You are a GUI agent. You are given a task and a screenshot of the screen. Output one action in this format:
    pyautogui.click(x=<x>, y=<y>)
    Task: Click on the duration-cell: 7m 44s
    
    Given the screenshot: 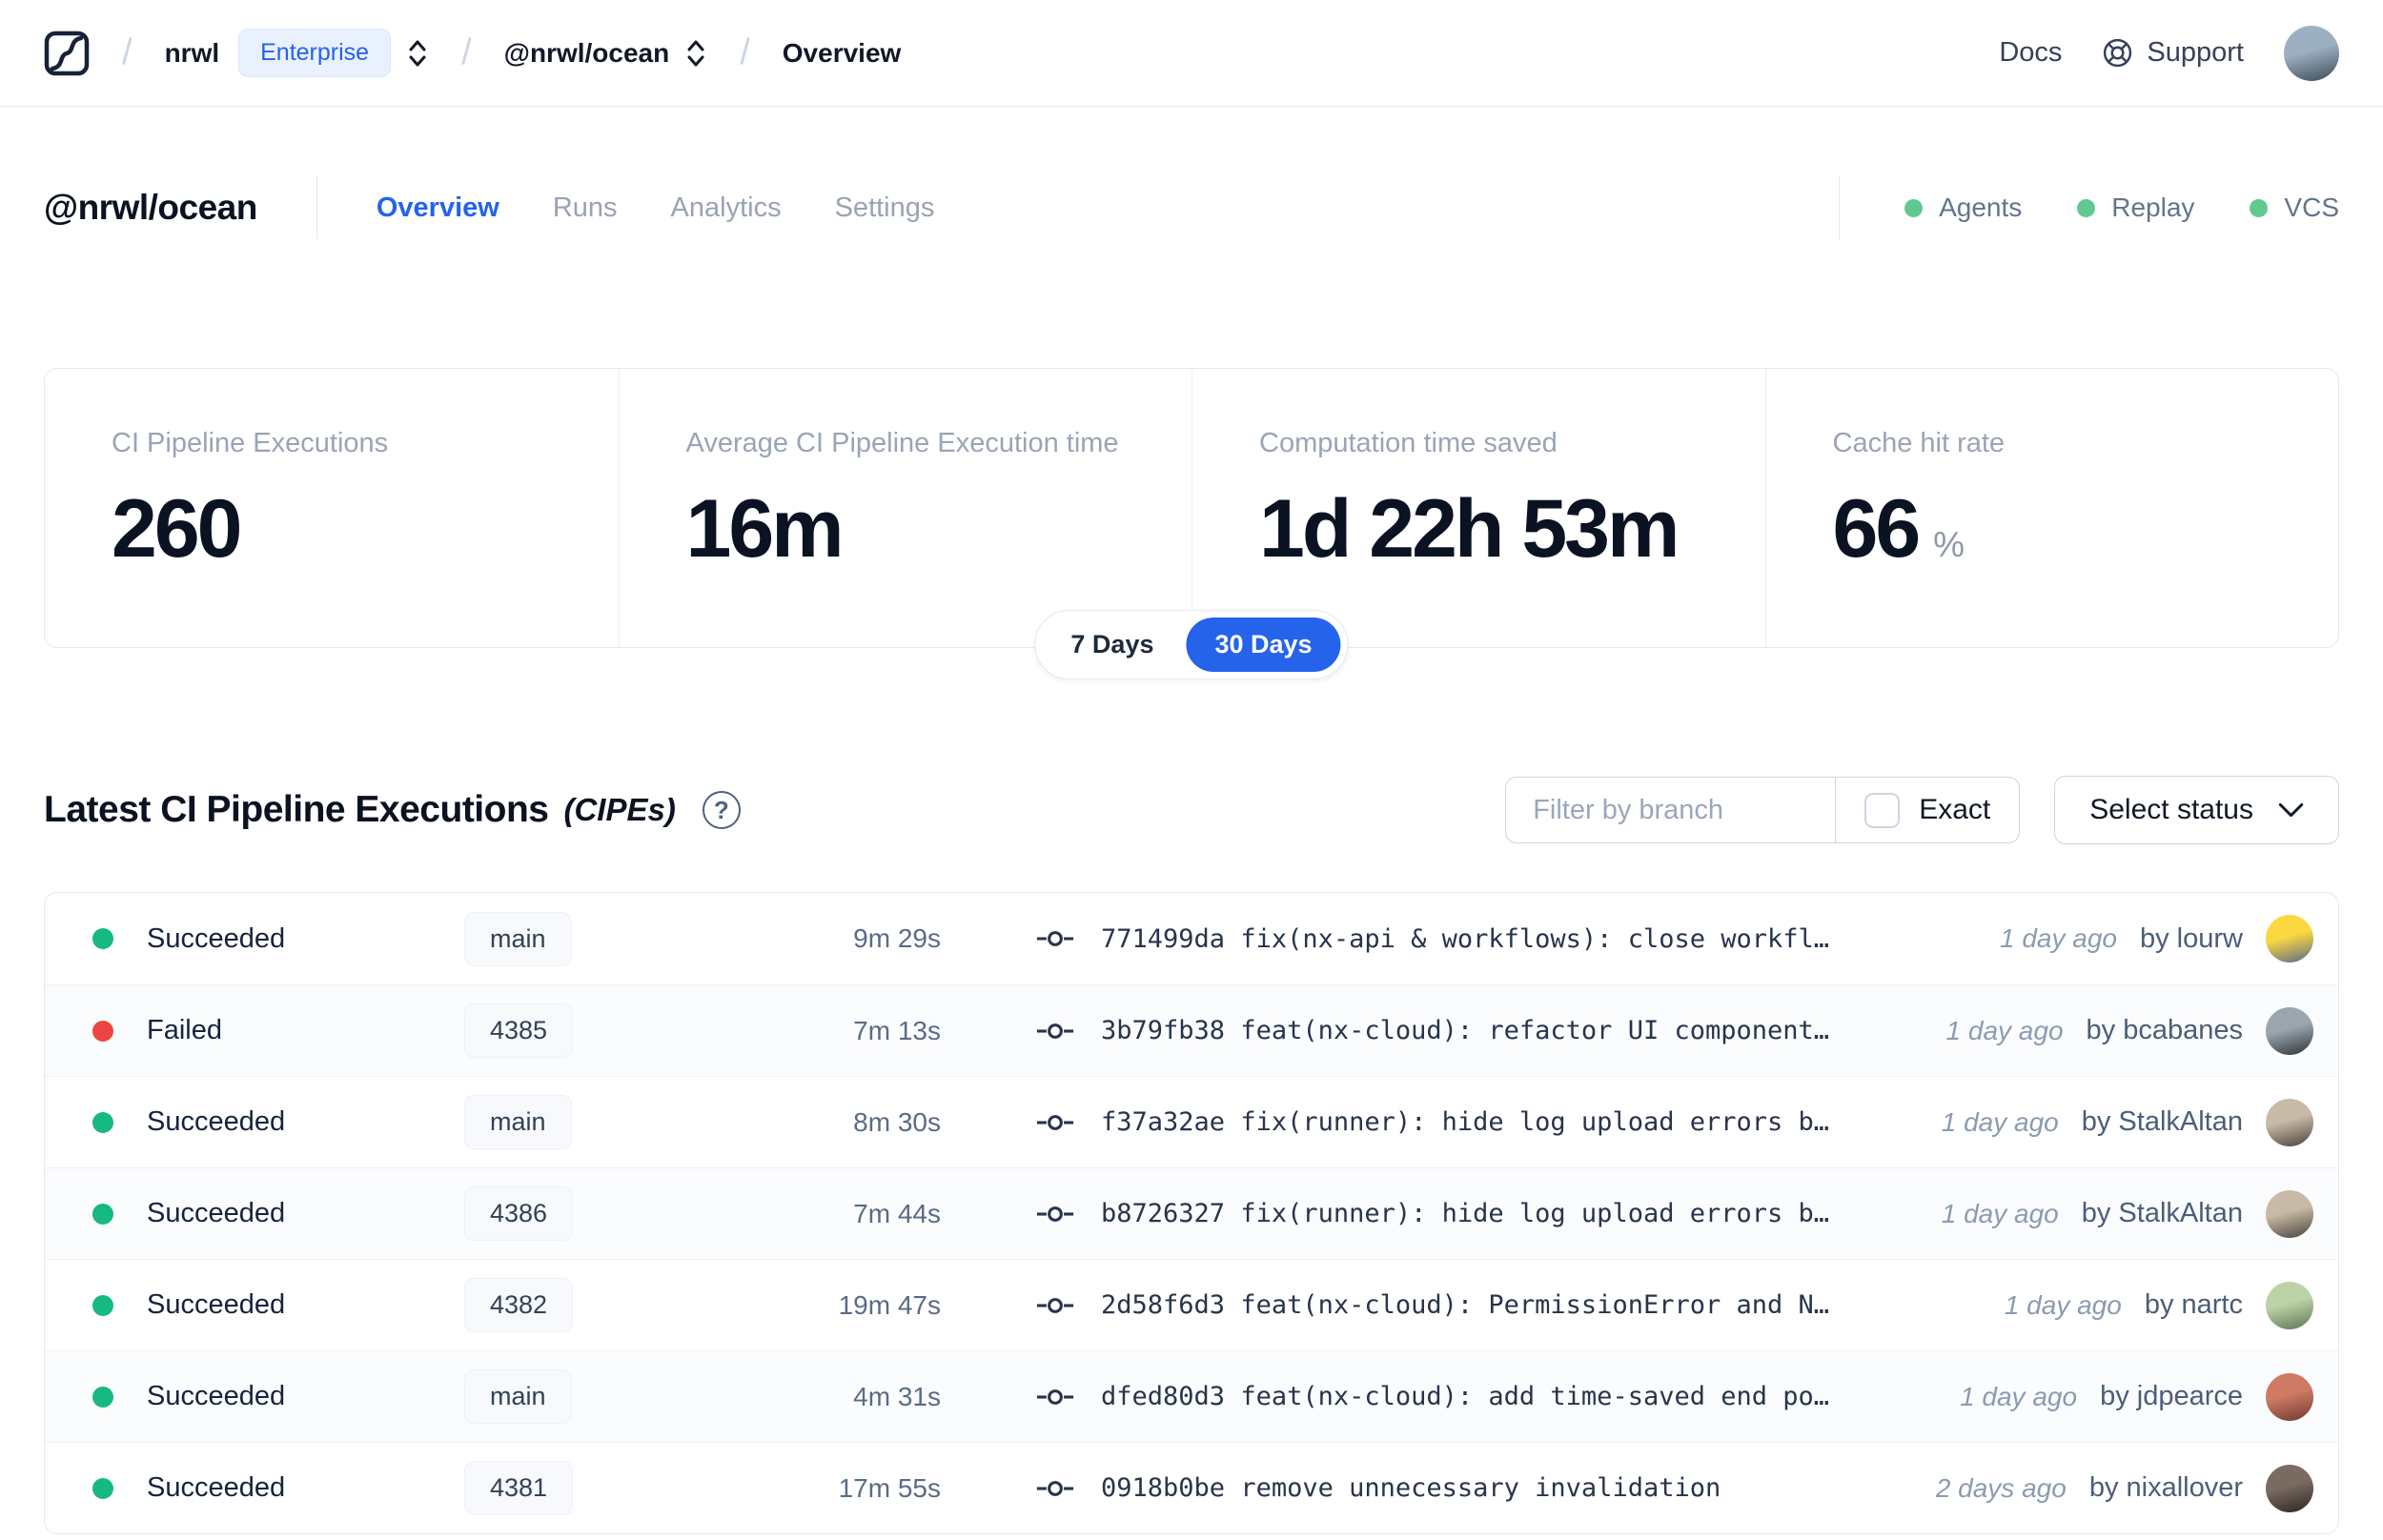 What is the action you would take?
    pyautogui.click(x=897, y=1213)
    